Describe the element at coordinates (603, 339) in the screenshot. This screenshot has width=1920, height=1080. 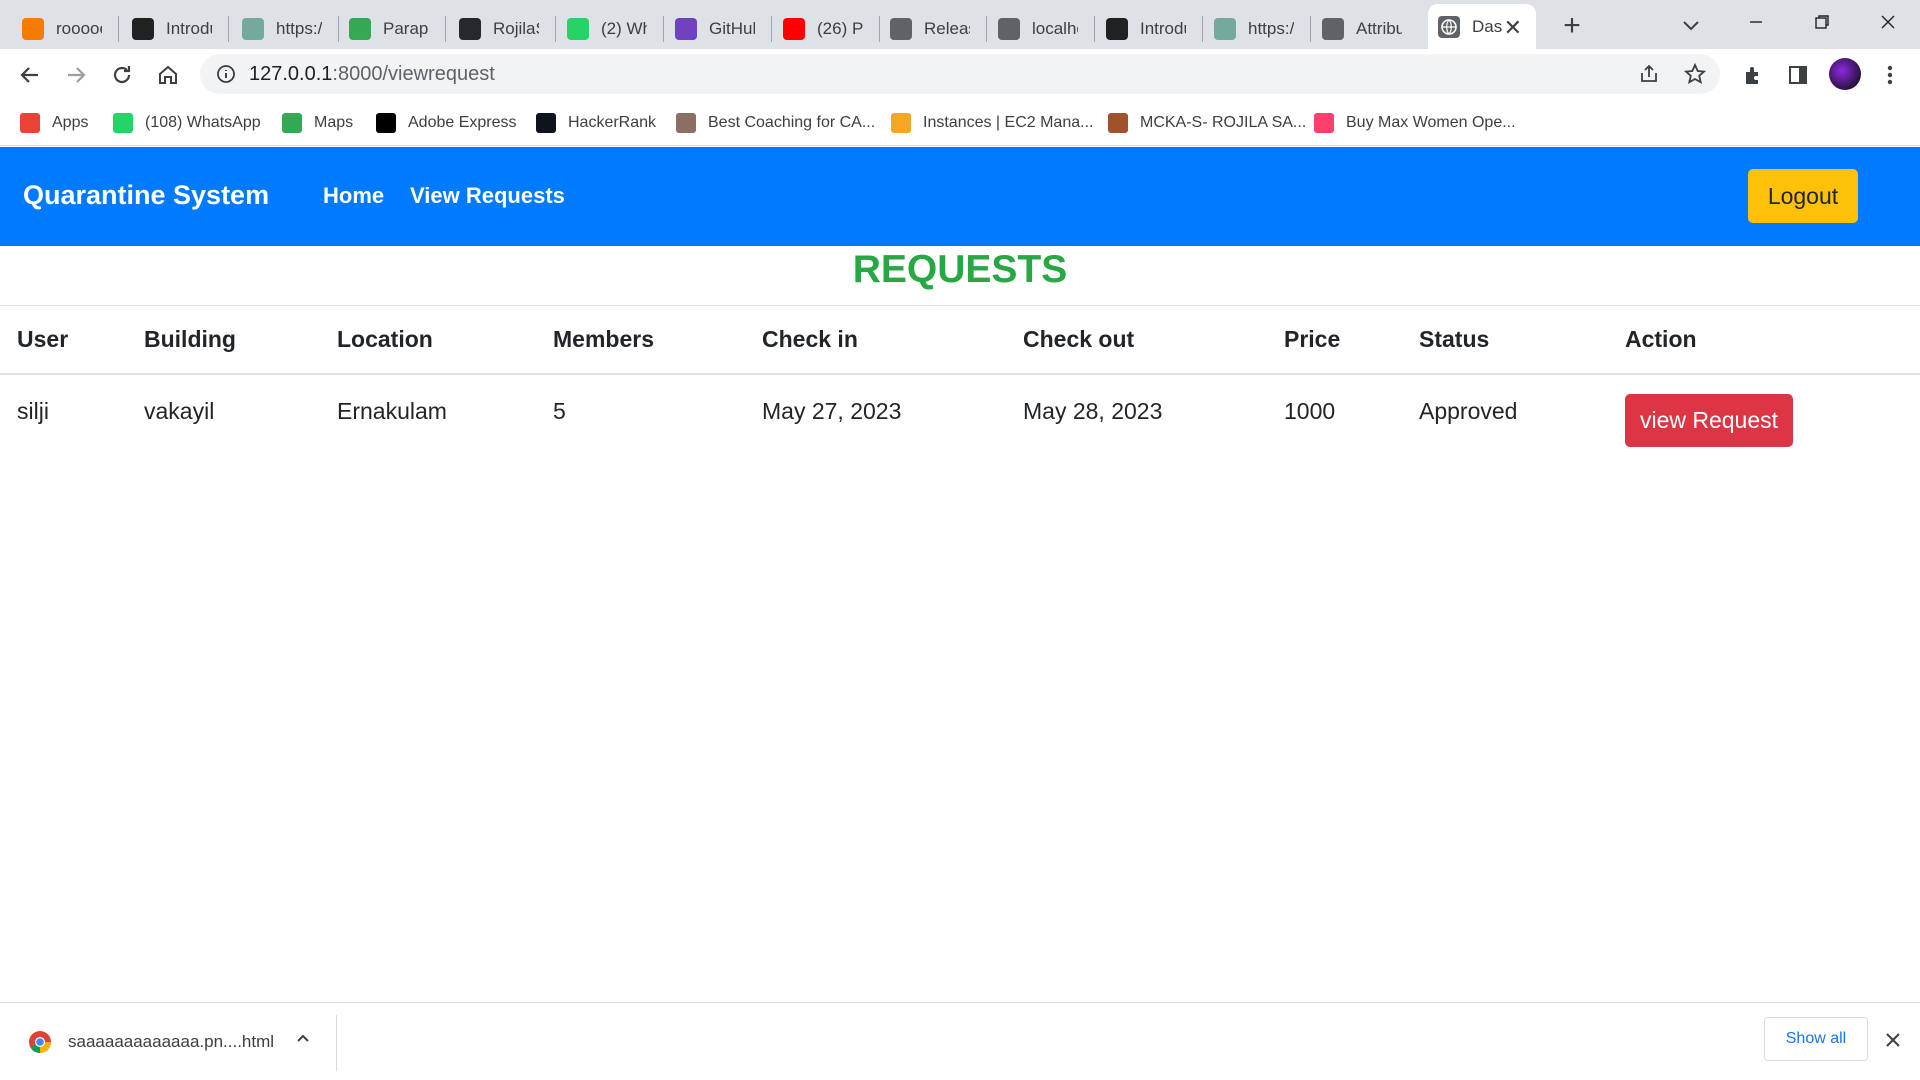
I see `column-header-members: Members` at that location.